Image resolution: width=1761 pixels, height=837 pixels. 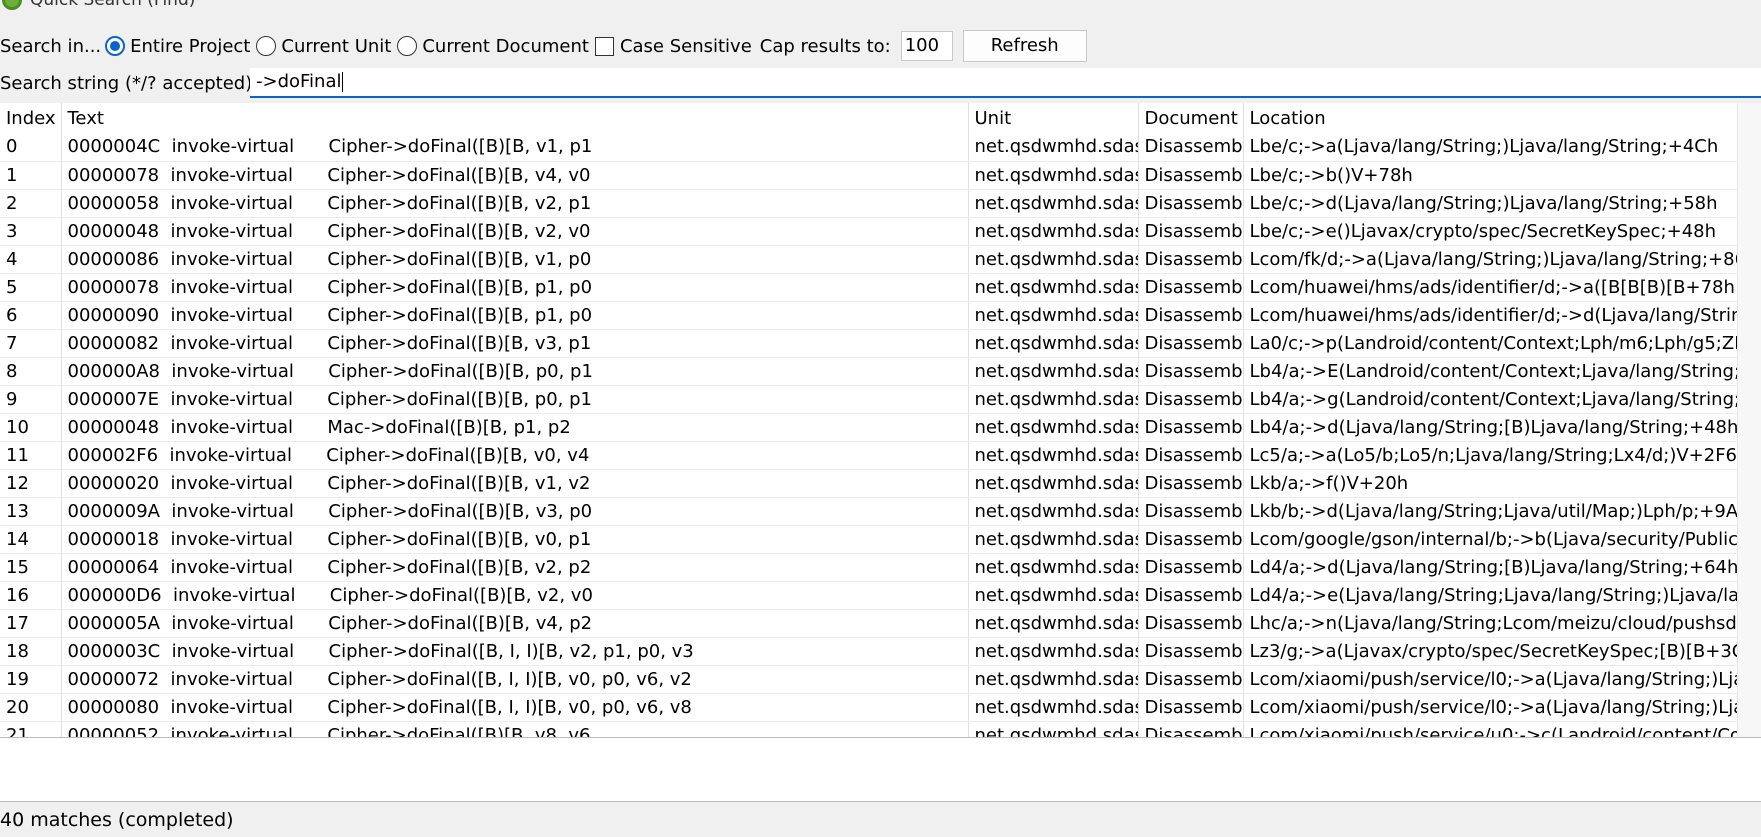 What do you see at coordinates (926, 46) in the screenshot?
I see `cap-results-input: 100` at bounding box center [926, 46].